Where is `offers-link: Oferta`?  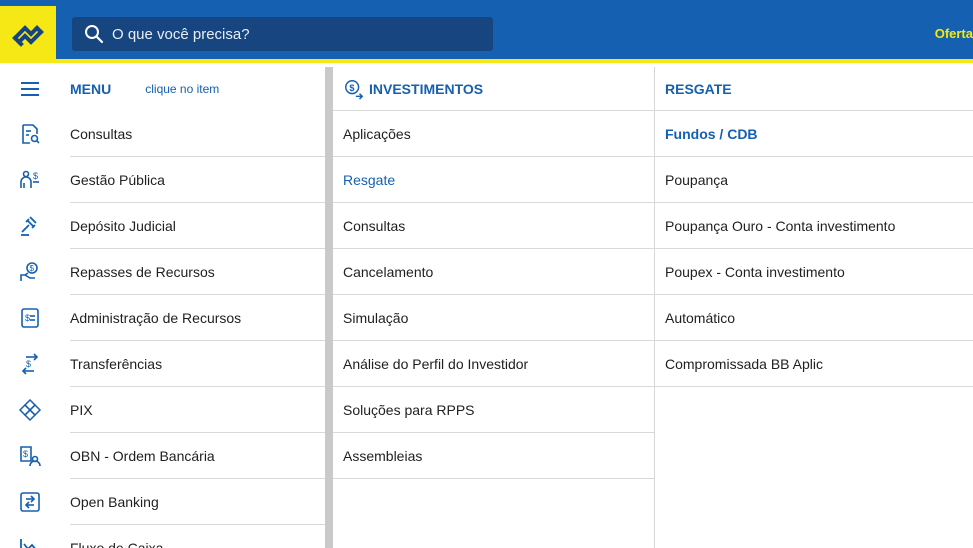
offers-link: Oferta is located at coordinates (954, 33).